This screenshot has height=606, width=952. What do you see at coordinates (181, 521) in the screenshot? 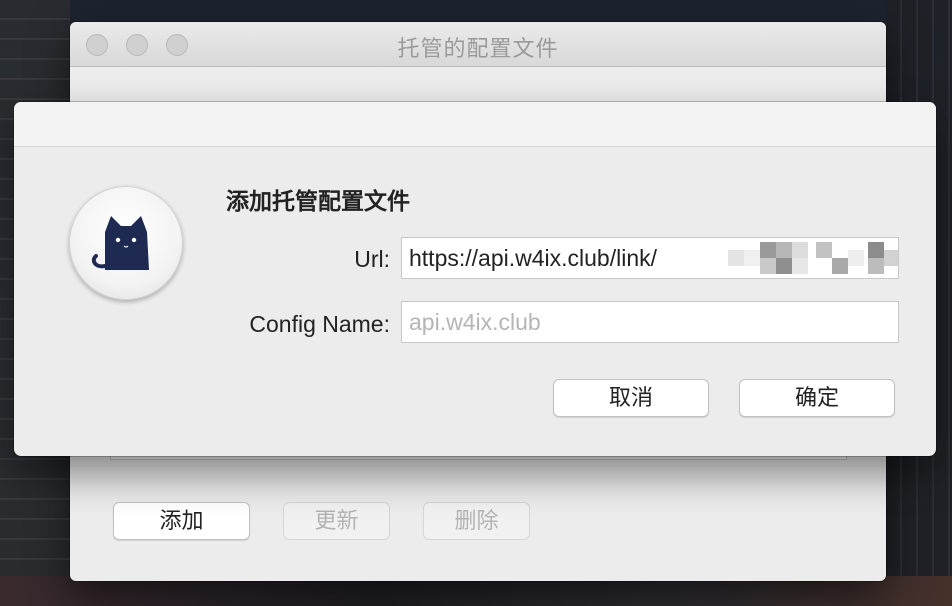
I see `add-button: 添加` at bounding box center [181, 521].